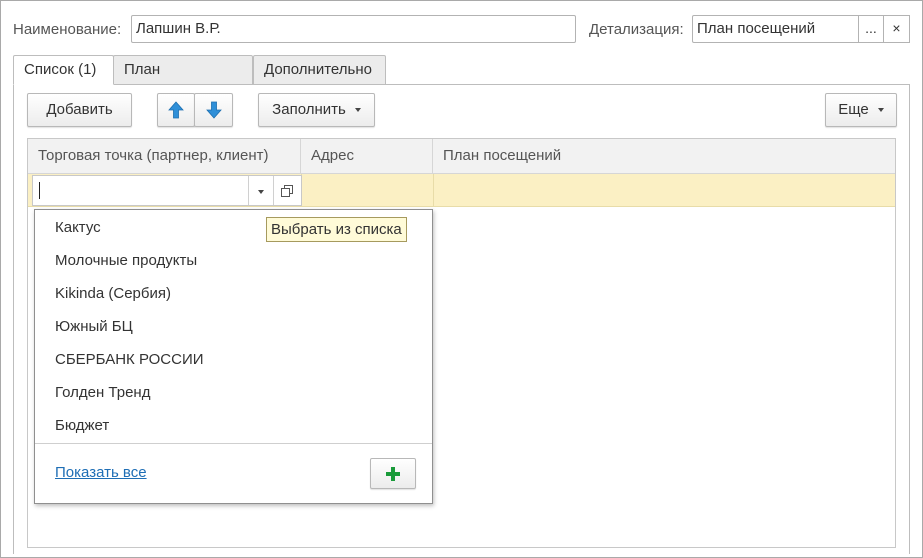  Describe the element at coordinates (233, 326) in the screenshot. I see `list-item: Южный БЦ` at that location.